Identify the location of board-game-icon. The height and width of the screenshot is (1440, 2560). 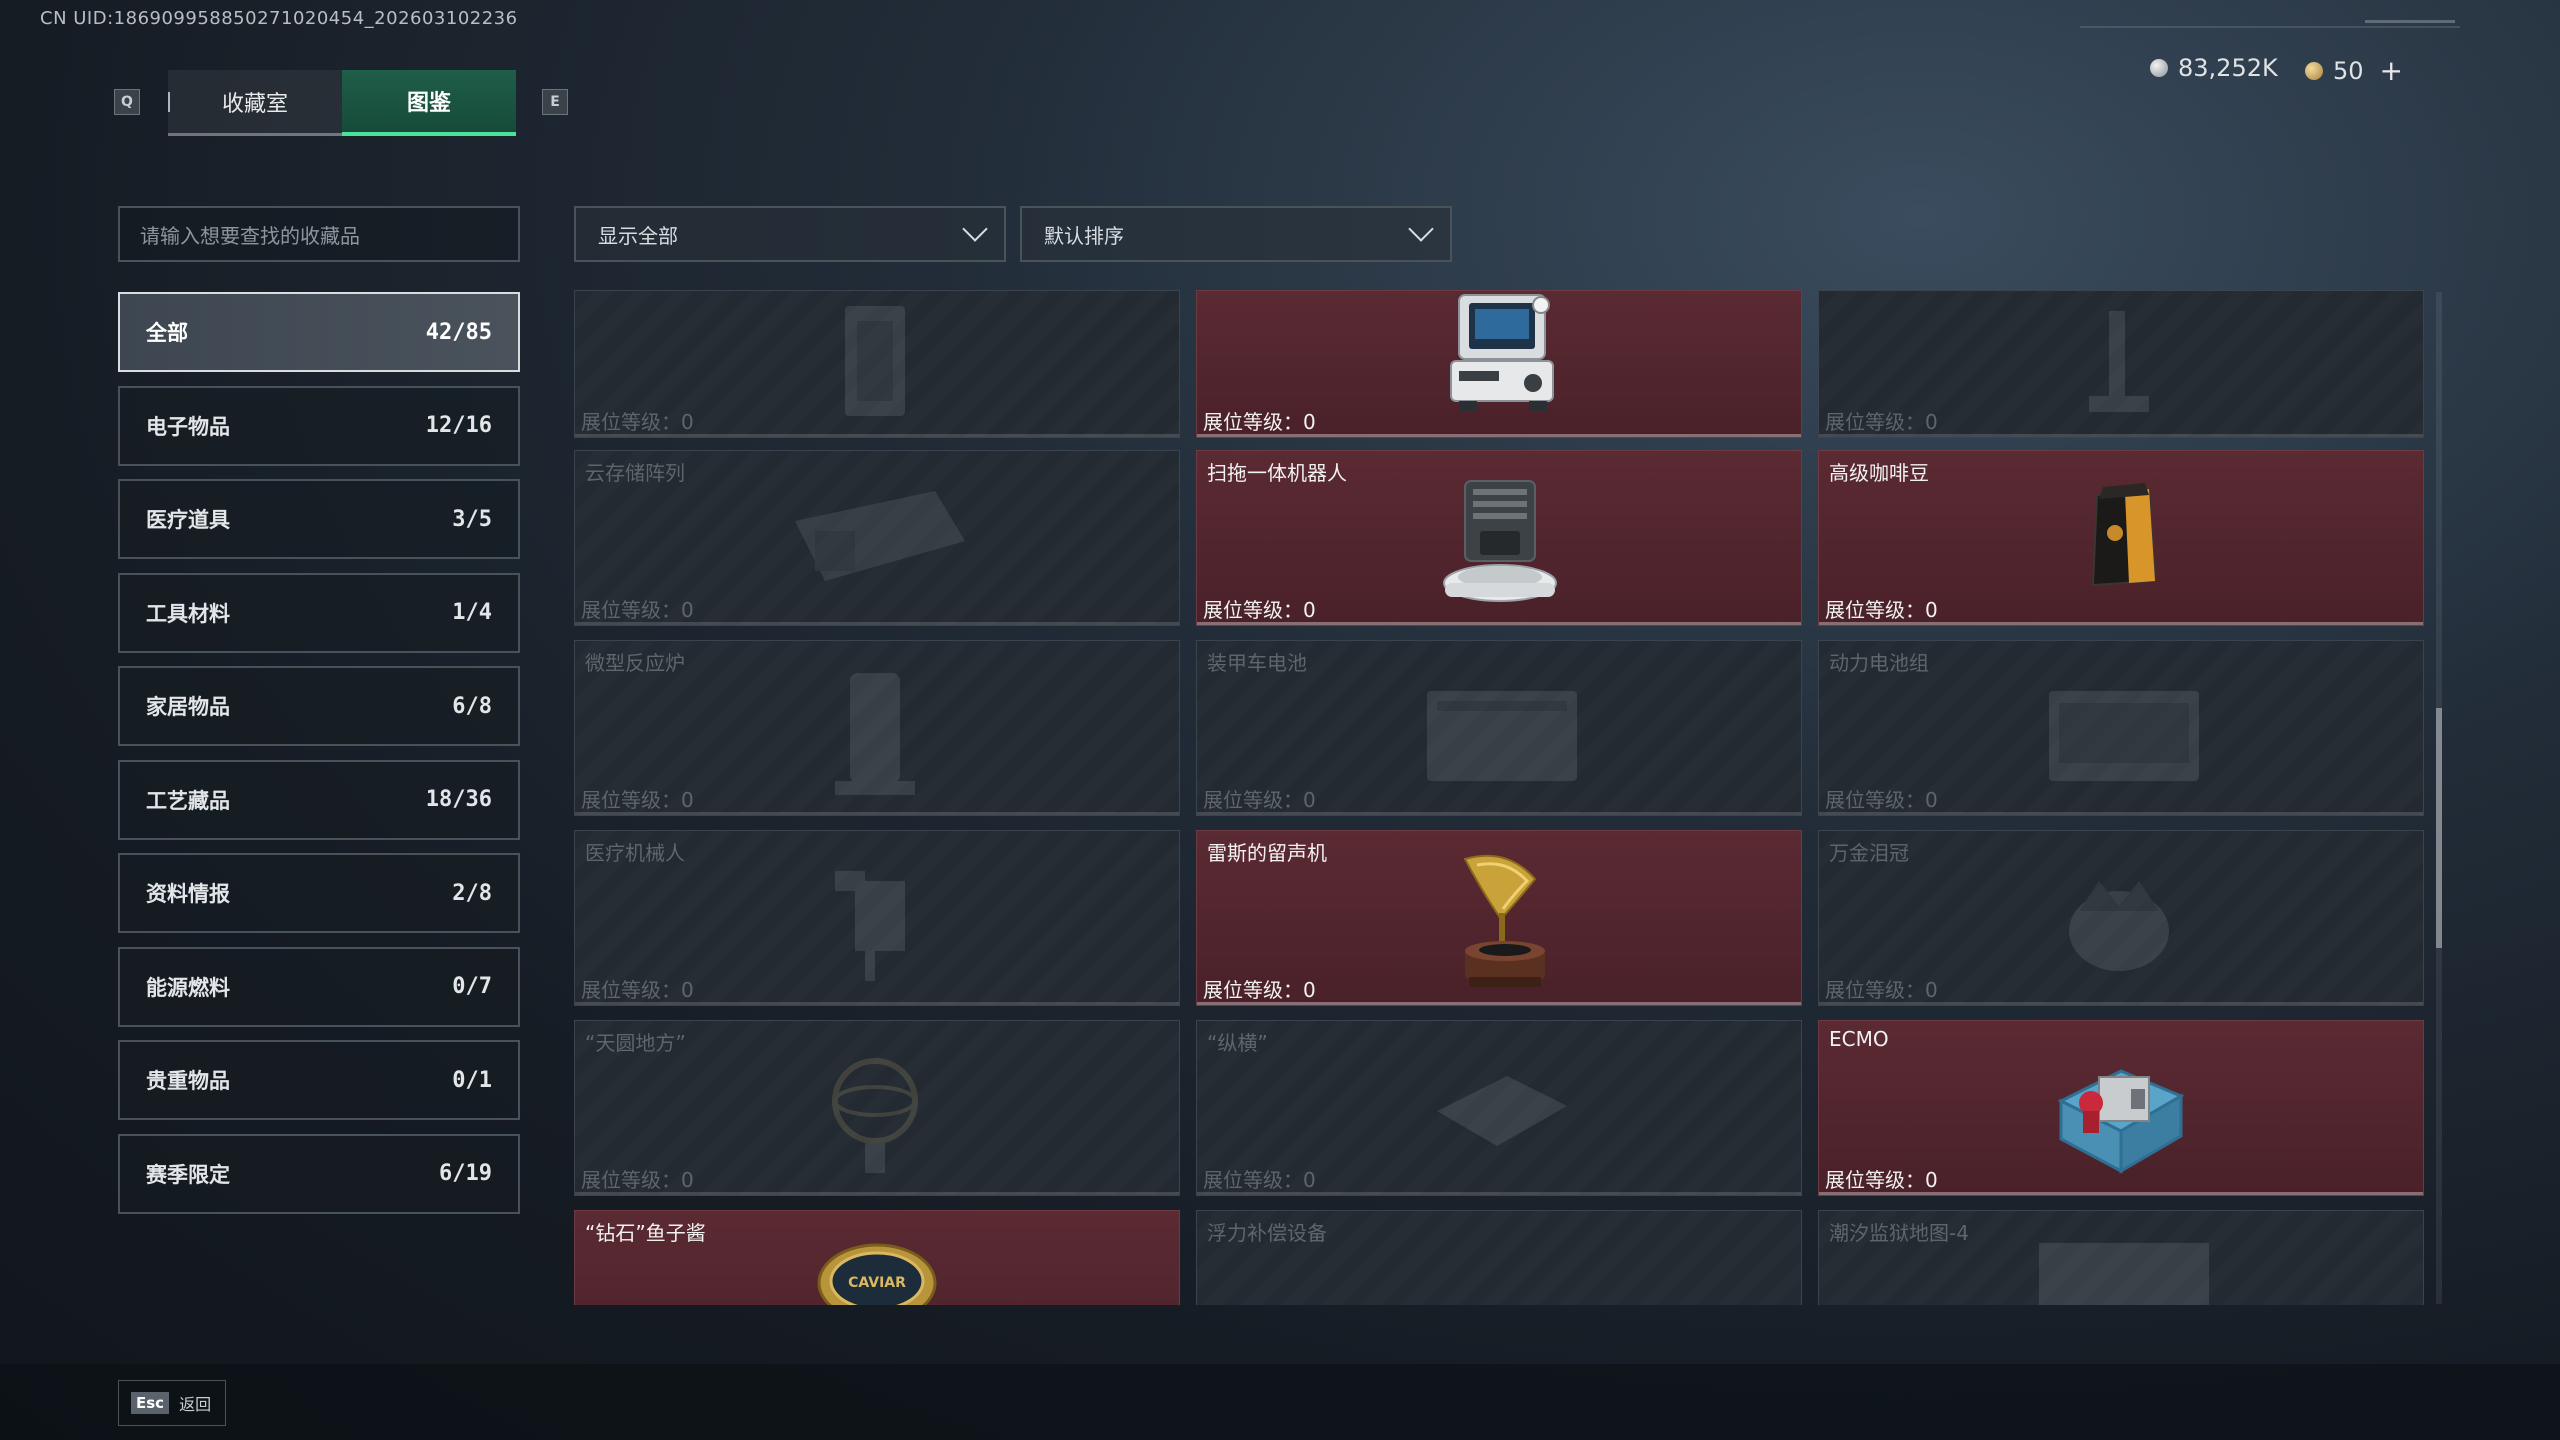
(1502, 1111).